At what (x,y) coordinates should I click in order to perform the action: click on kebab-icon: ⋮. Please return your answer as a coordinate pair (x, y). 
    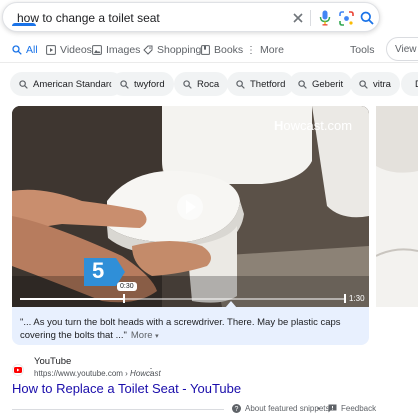
    Looking at the image, I should click on (251, 50).